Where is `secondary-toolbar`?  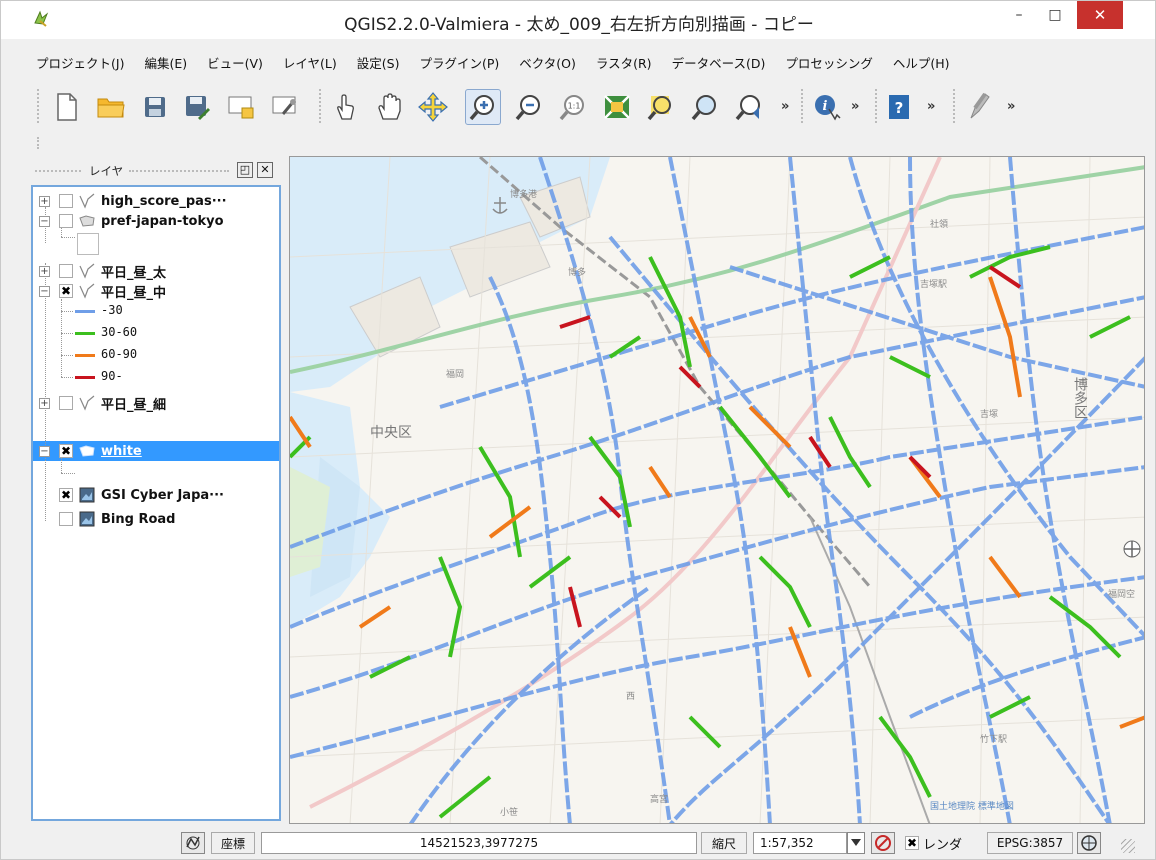 secondary-toolbar is located at coordinates (578, 144).